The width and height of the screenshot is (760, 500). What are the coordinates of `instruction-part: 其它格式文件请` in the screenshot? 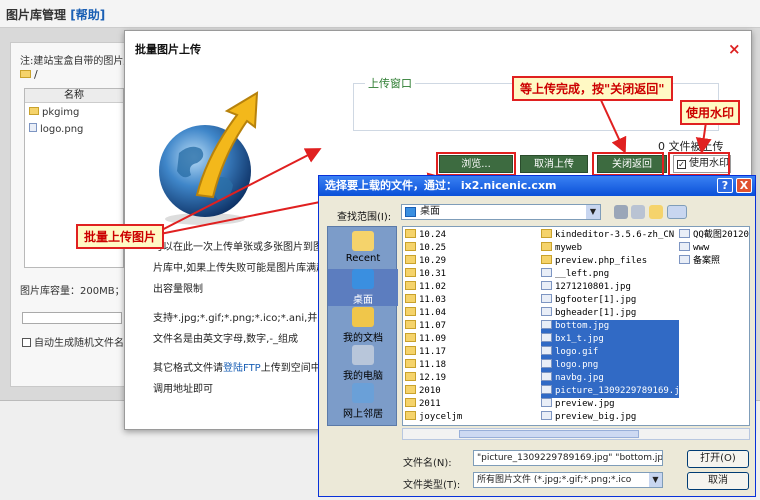 It's located at (188, 368).